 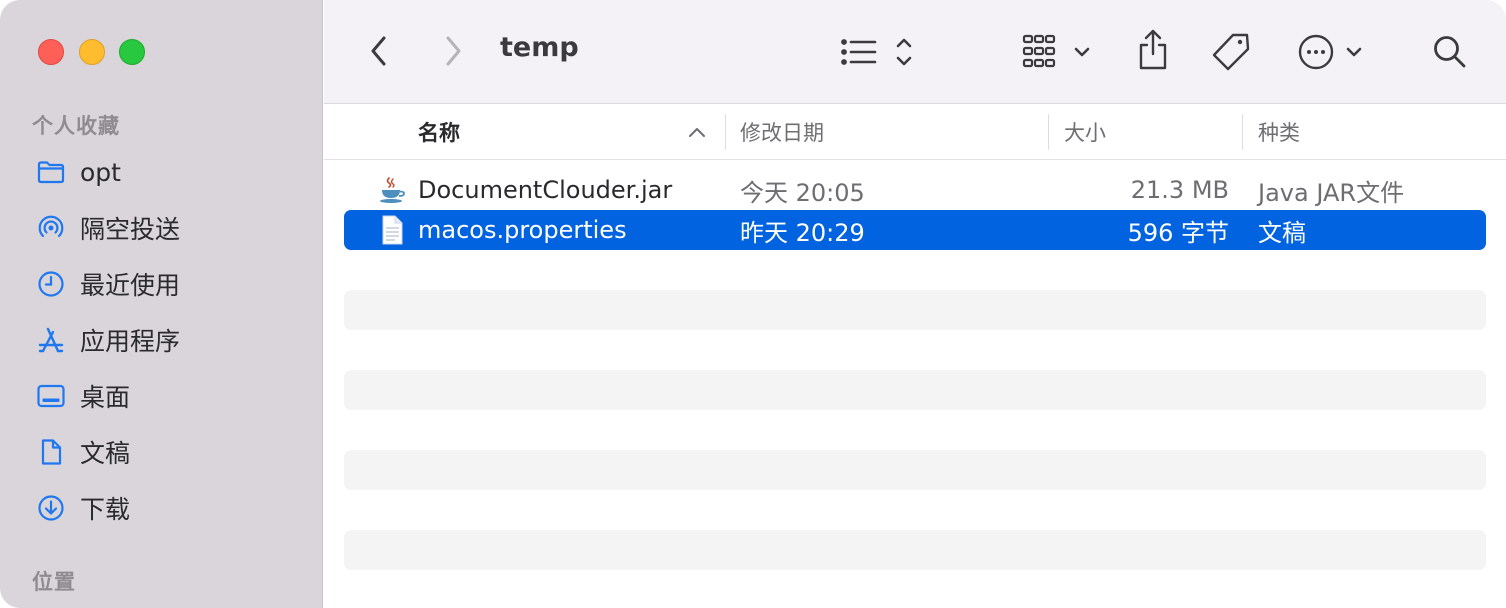 I want to click on sidebar-item-label: 下载, so click(x=105, y=509).